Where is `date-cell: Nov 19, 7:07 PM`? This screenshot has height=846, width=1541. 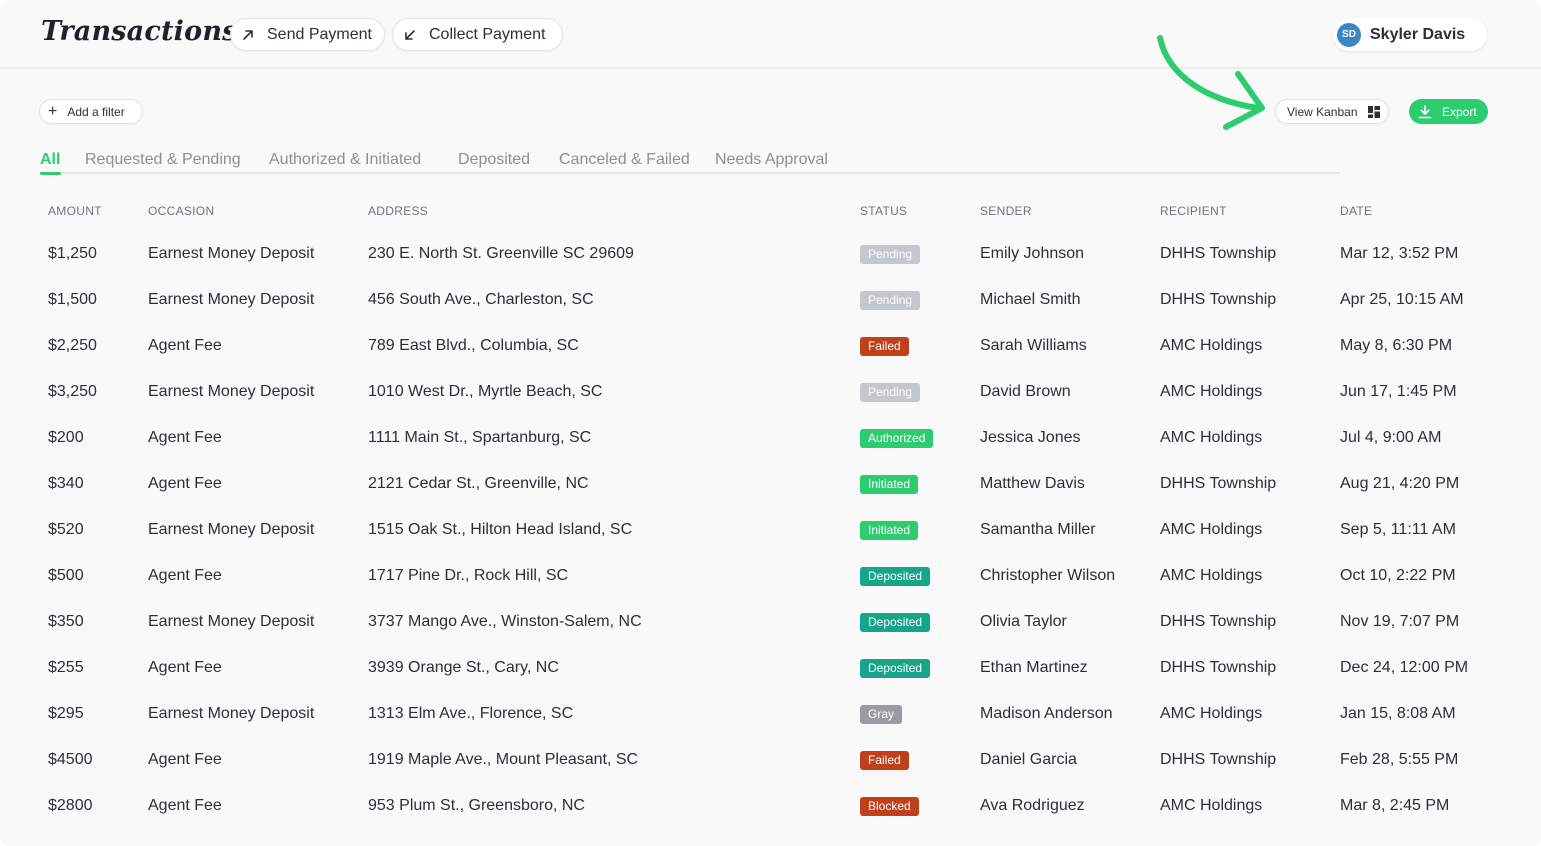
date-cell: Nov 19, 7:07 PM is located at coordinates (1400, 621).